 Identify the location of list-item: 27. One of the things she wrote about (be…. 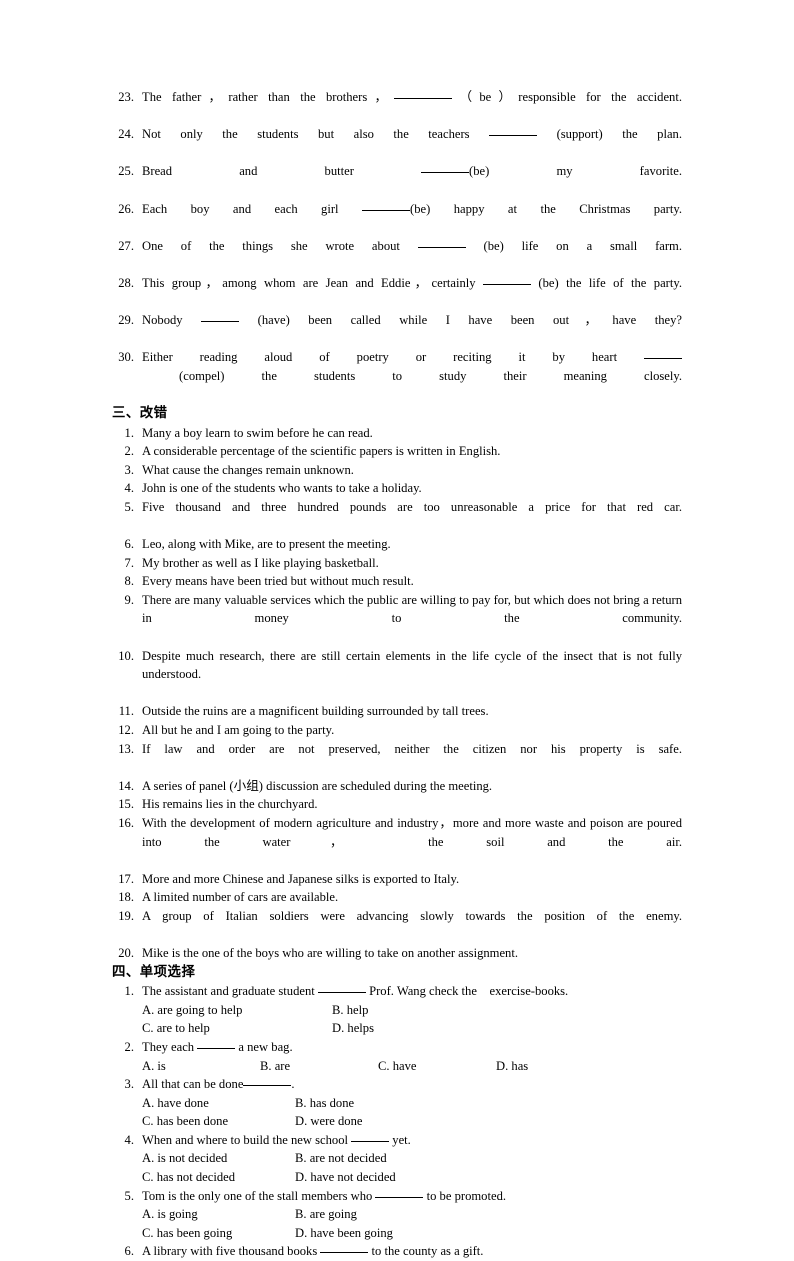
(397, 255).